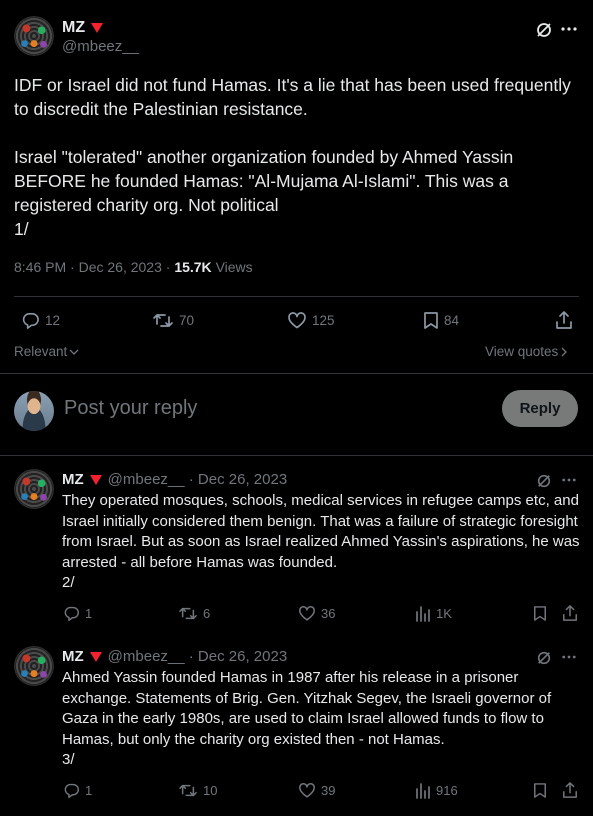  I want to click on repost-action: 10, so click(197, 790).